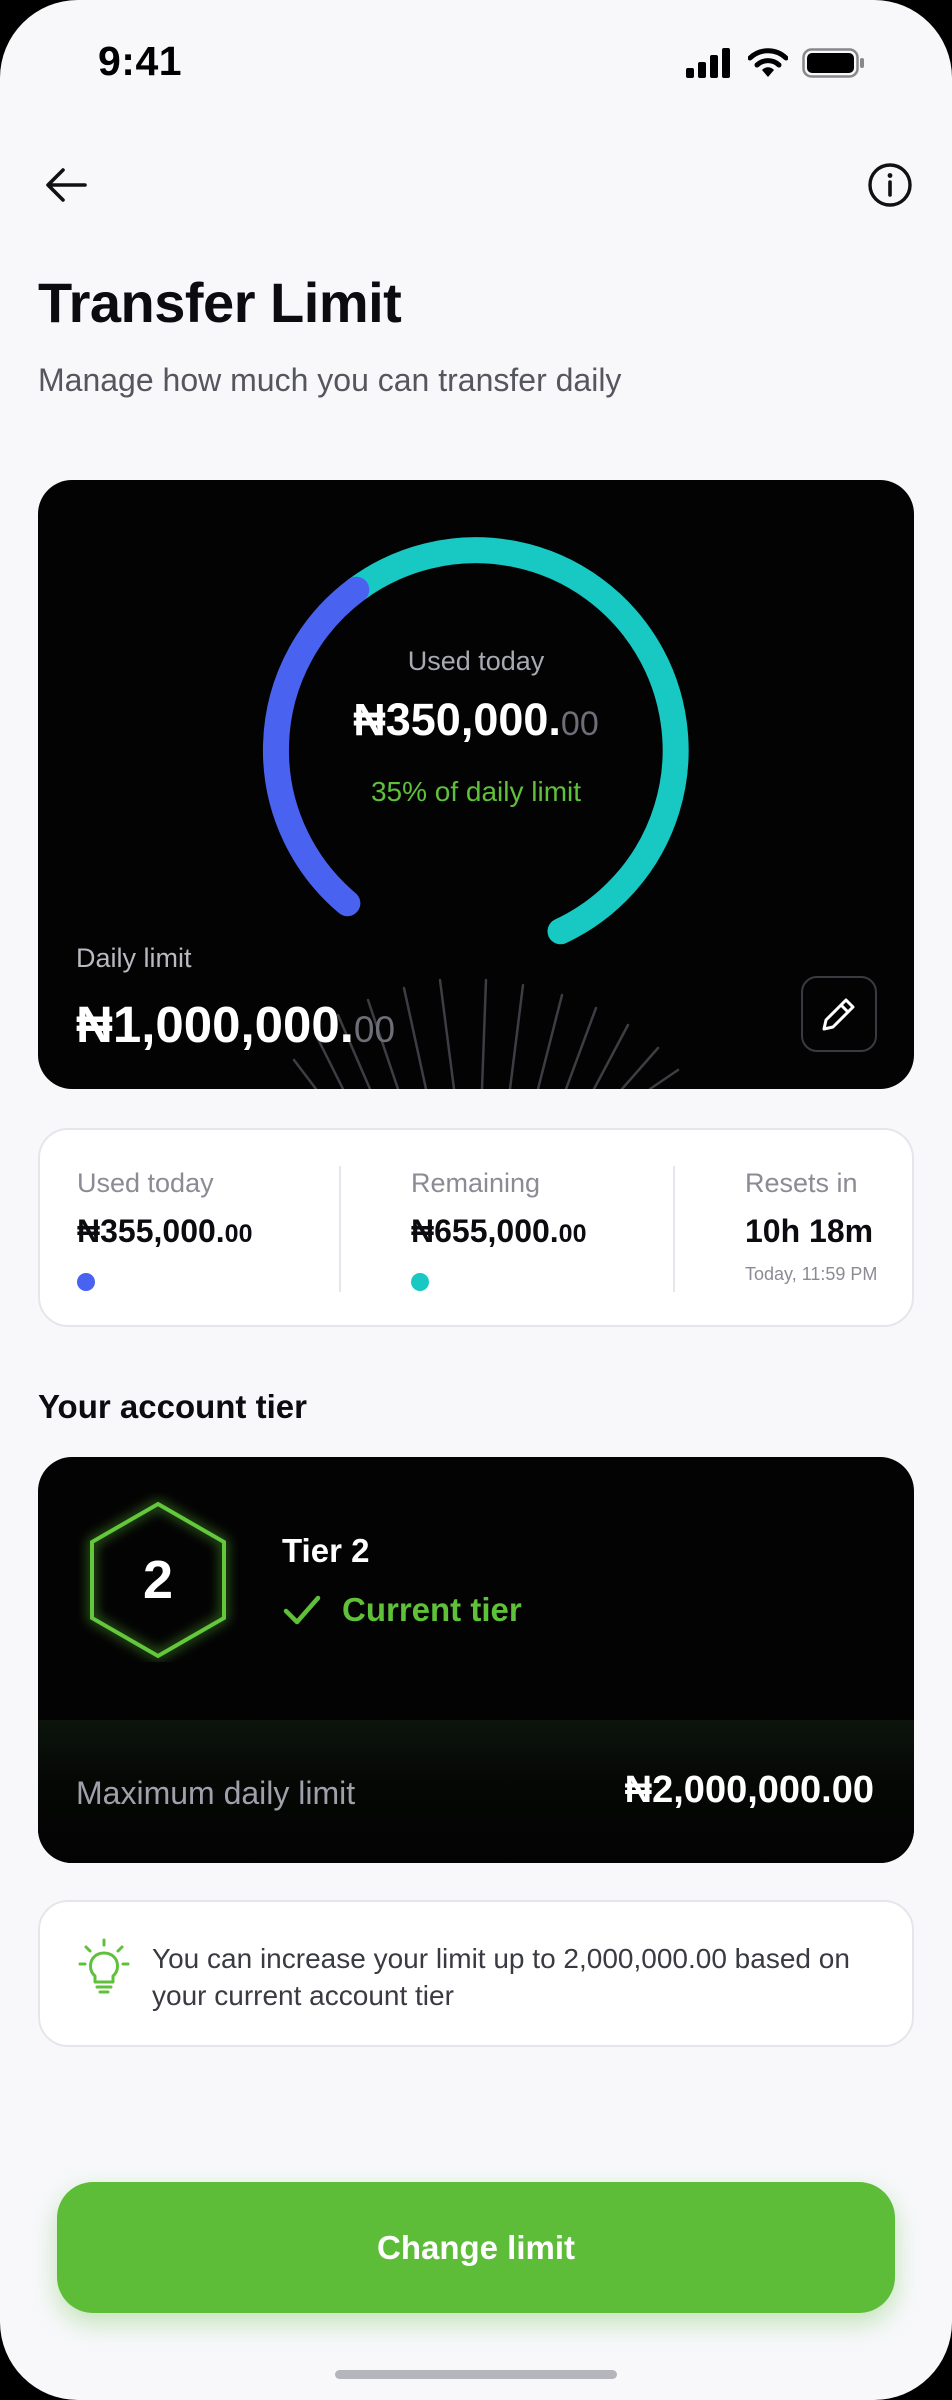  Describe the element at coordinates (432, 1609) in the screenshot. I see `tier-status-label: Current tier` at that location.